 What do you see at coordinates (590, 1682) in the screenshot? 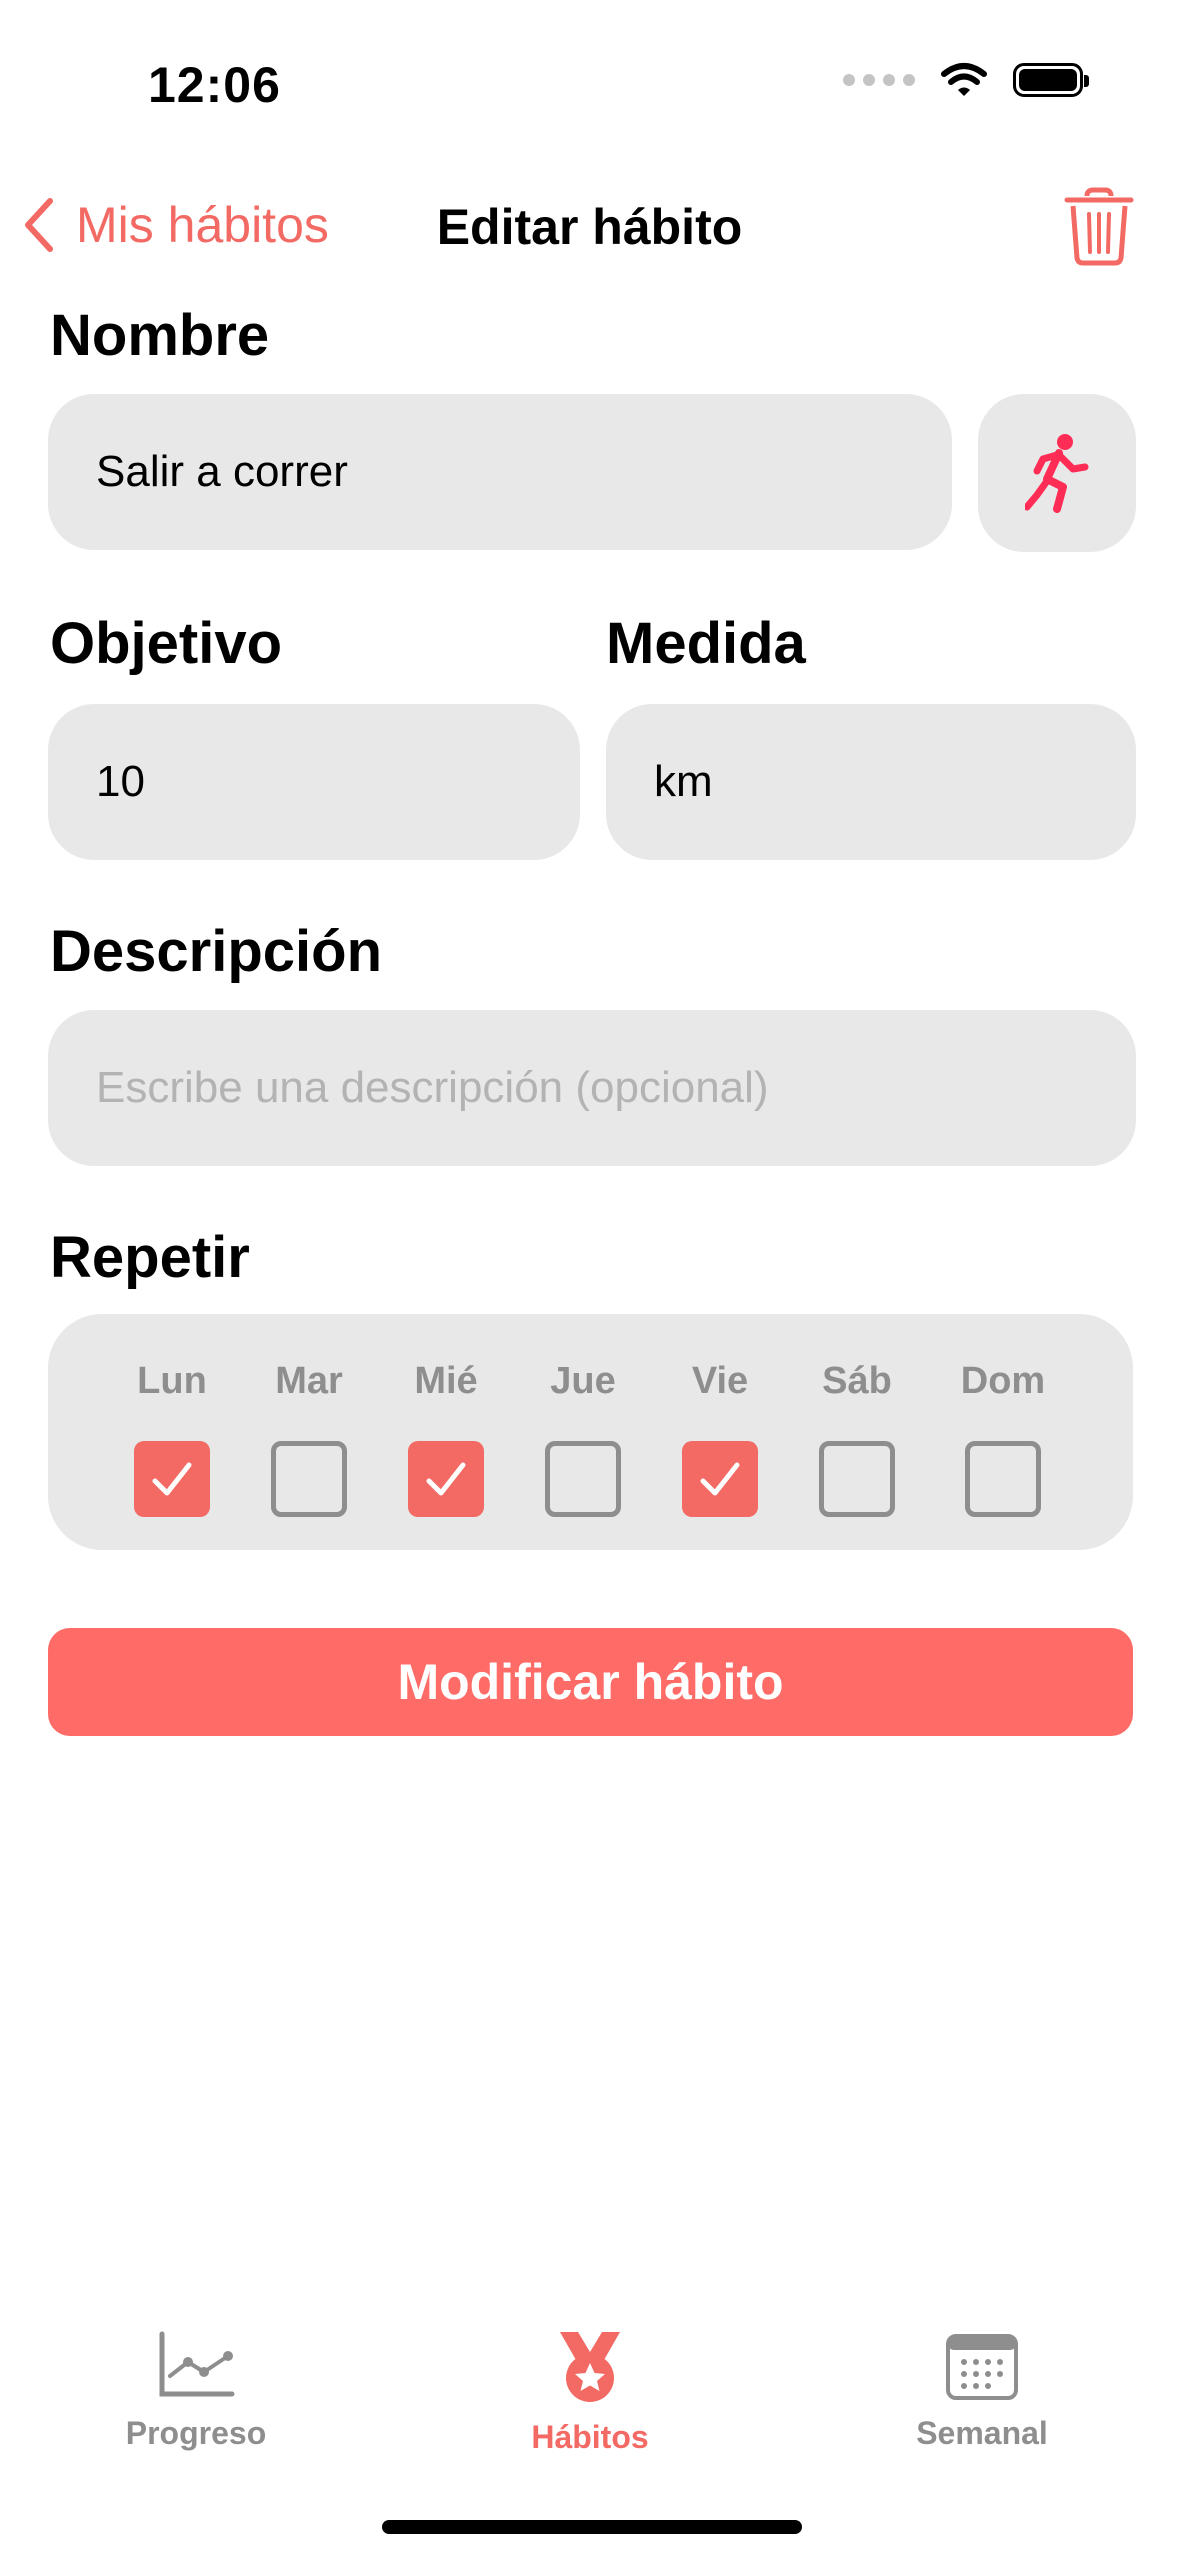
I see `modify-habit-button: Modificar hábito` at bounding box center [590, 1682].